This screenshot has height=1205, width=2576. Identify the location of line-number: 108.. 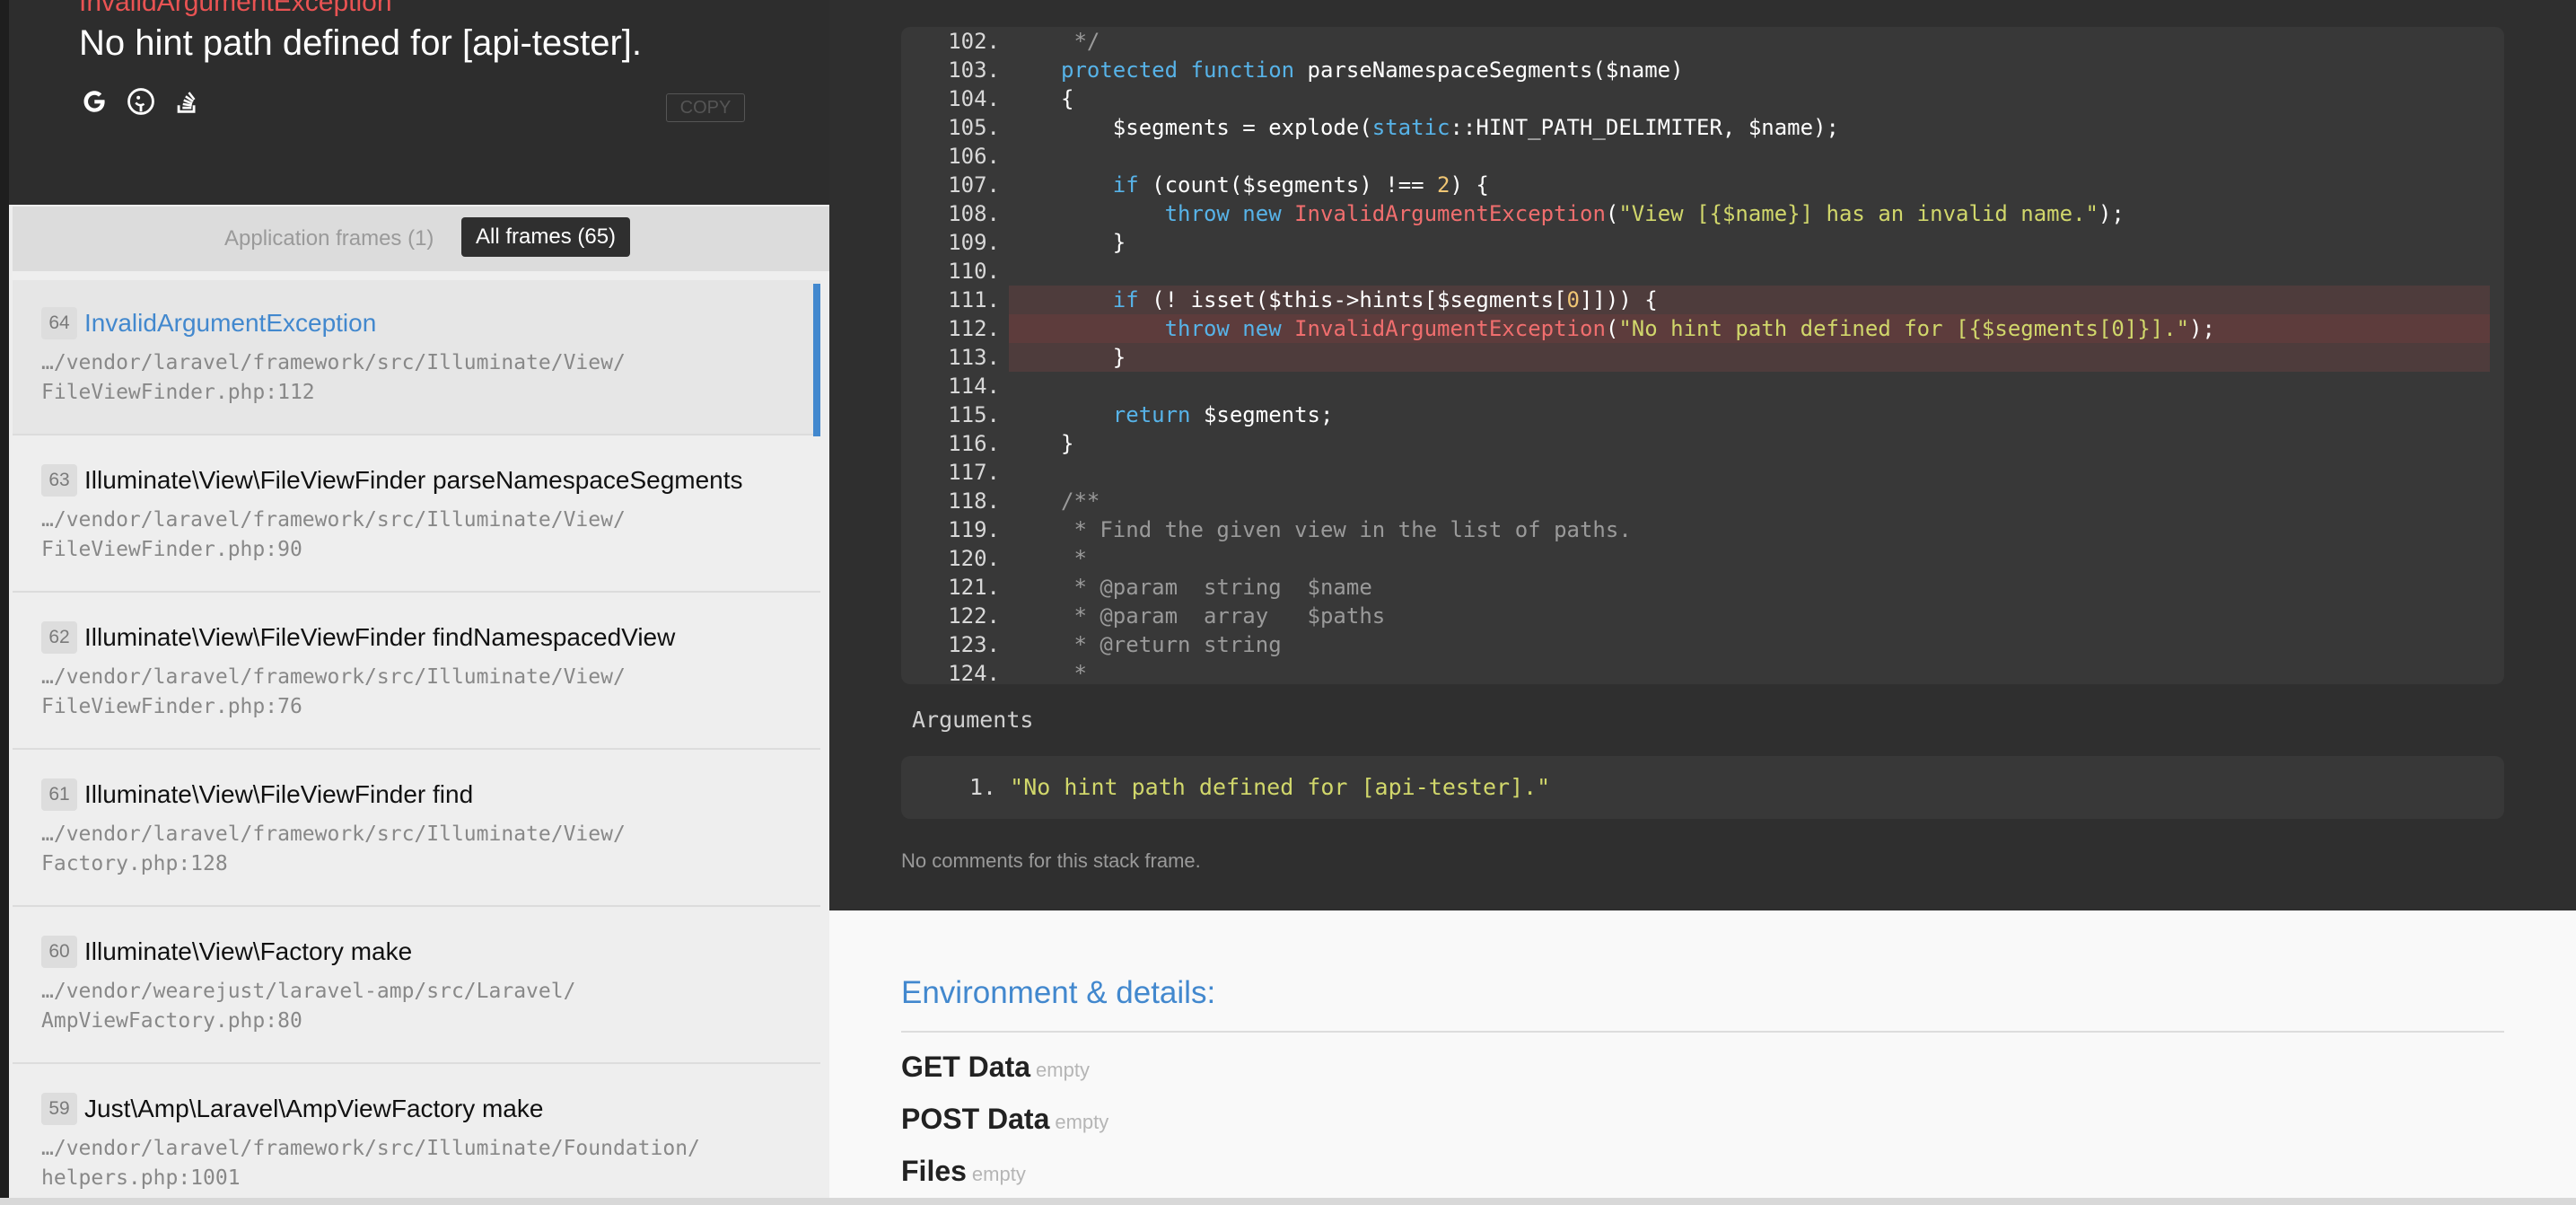
(974, 214).